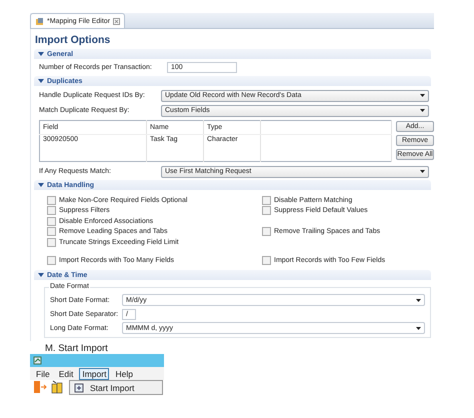 This screenshot has width=474, height=418. What do you see at coordinates (73, 40) in the screenshot?
I see `page-heading: Import Options` at bounding box center [73, 40].